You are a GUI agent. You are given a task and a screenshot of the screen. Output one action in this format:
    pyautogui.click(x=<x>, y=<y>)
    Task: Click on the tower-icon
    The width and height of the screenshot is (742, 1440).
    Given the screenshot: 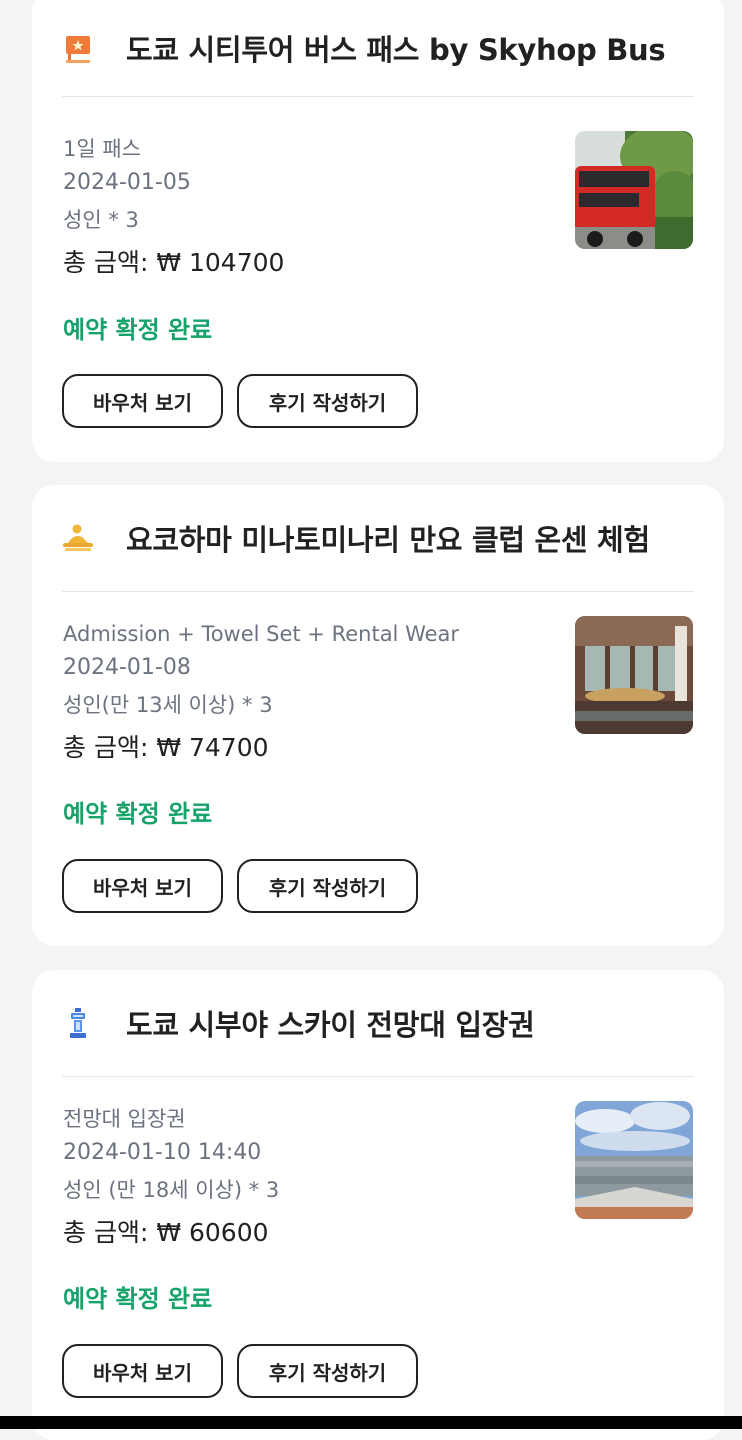 What is the action you would take?
    pyautogui.click(x=78, y=1023)
    